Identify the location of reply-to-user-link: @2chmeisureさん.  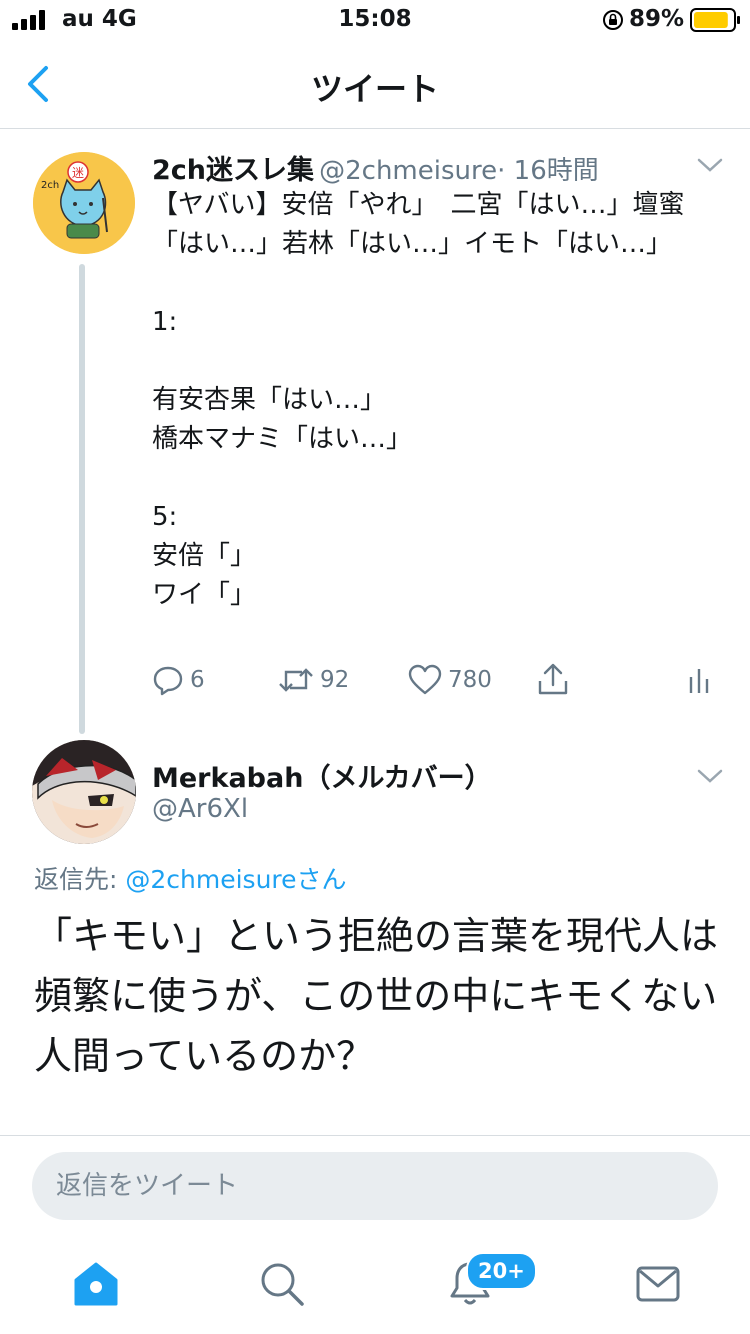
(235, 879).